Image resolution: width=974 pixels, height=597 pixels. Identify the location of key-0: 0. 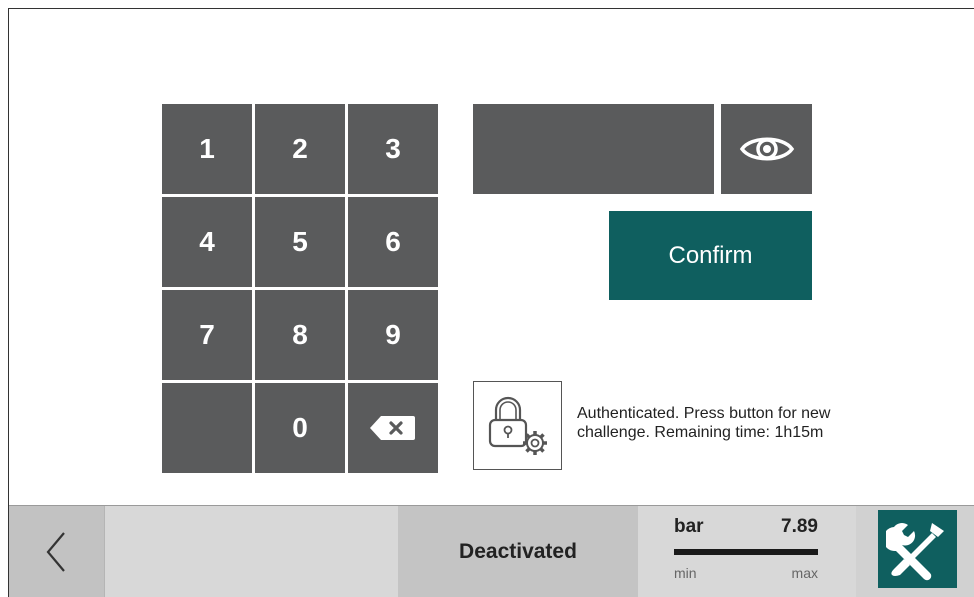
(300, 428).